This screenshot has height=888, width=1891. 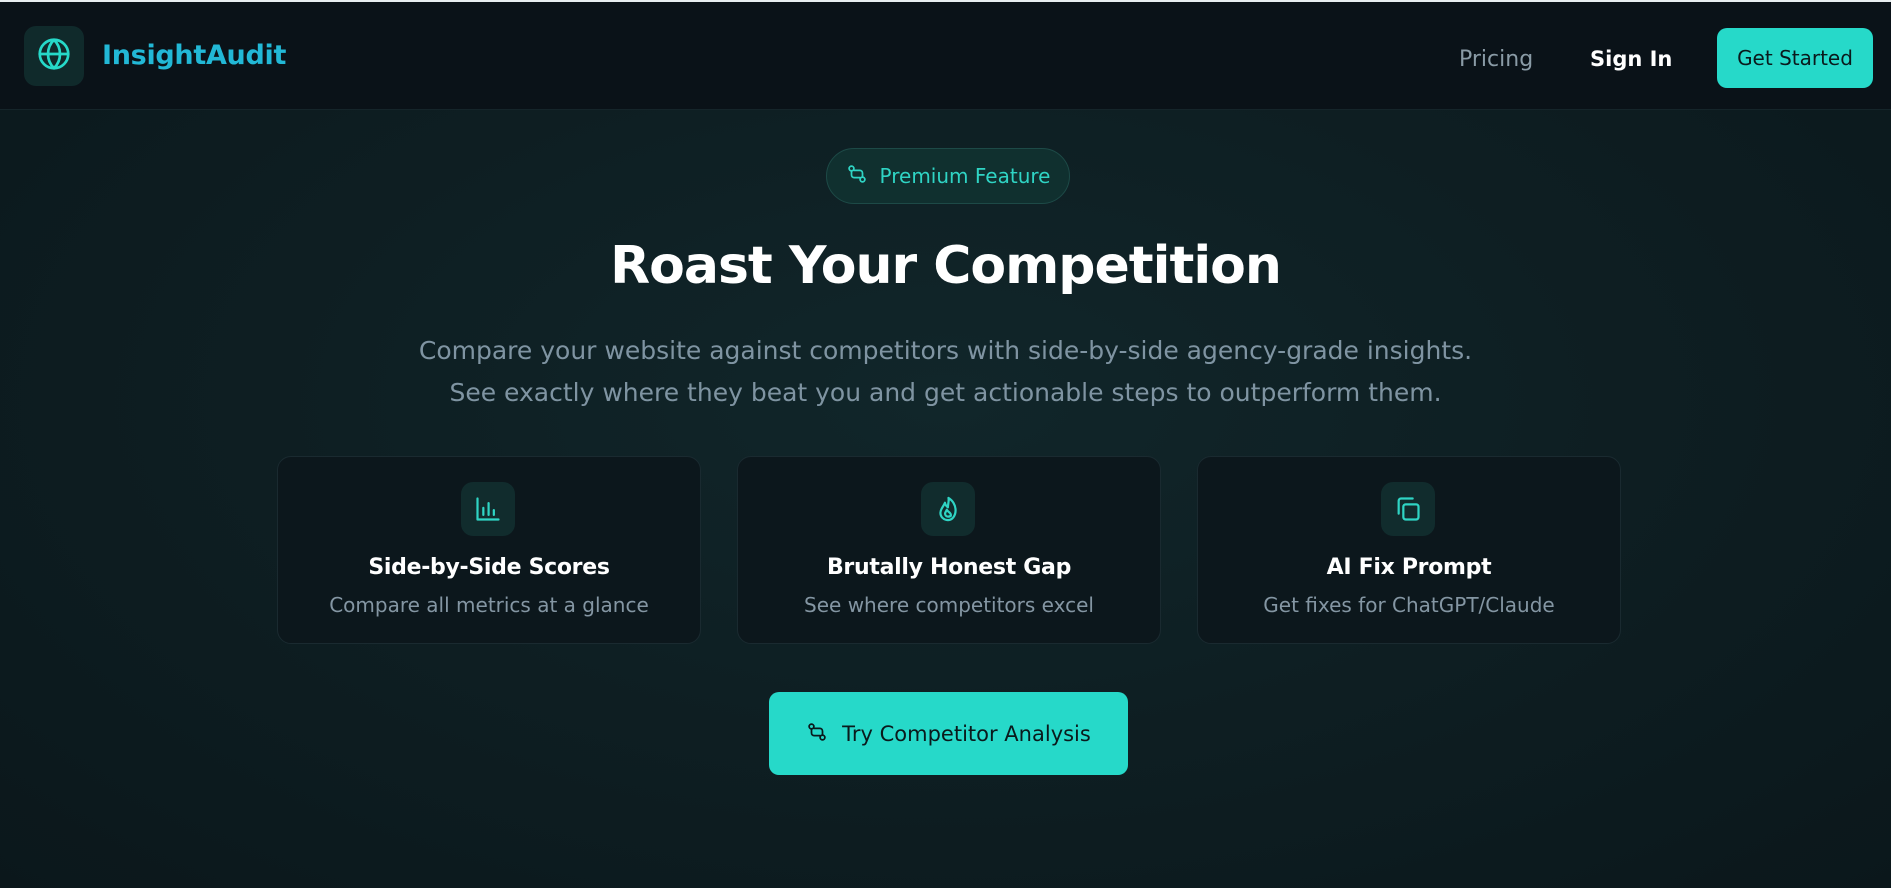 What do you see at coordinates (1631, 59) in the screenshot?
I see `nav-link-sign-in: Sign In` at bounding box center [1631, 59].